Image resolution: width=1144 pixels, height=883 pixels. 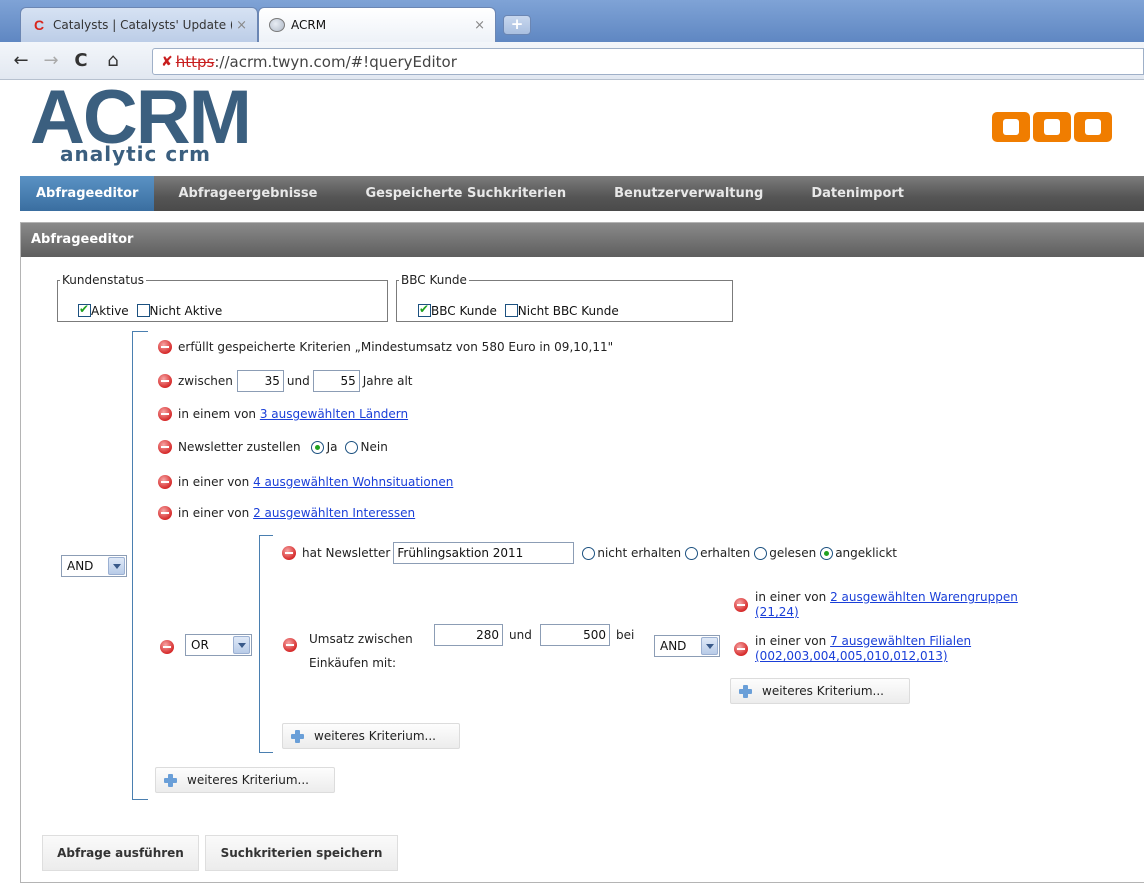 What do you see at coordinates (857, 193) in the screenshot?
I see `nav-item-datenimport: Datenimport` at bounding box center [857, 193].